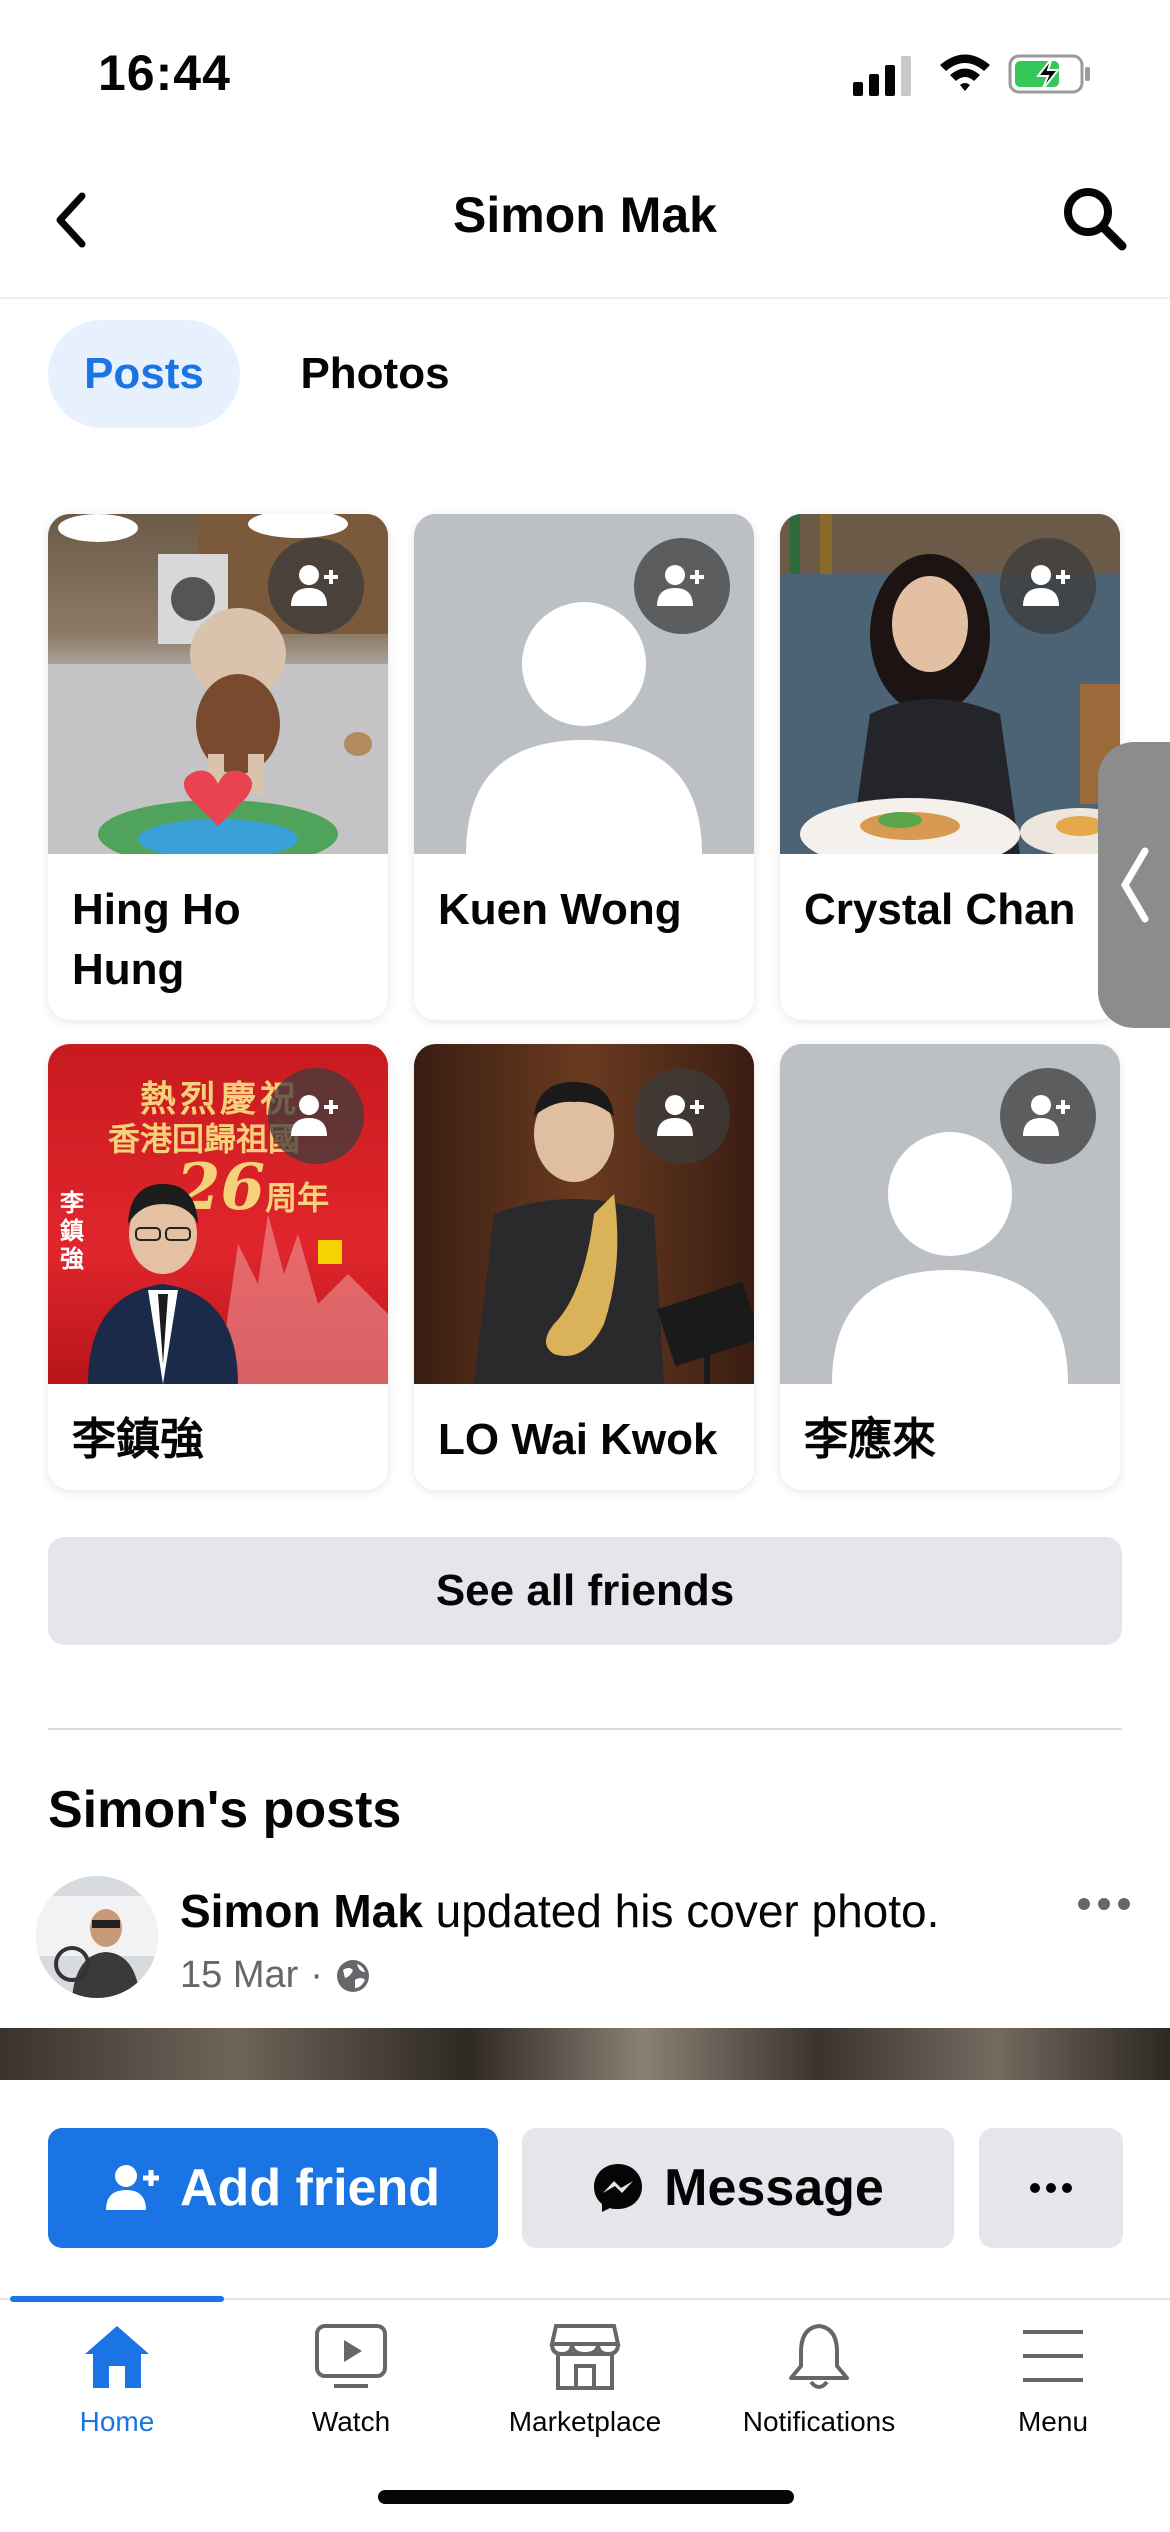  I want to click on friend-card: Kuen Wong, so click(584, 767).